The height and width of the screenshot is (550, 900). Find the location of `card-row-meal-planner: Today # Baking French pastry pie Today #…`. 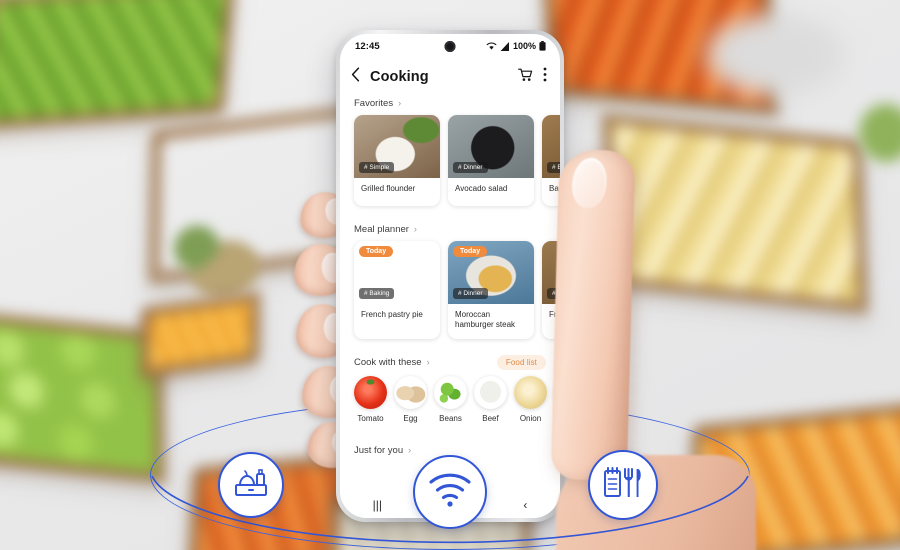

card-row-meal-planner: Today # Baking French pastry pie Today #… is located at coordinates (450, 290).